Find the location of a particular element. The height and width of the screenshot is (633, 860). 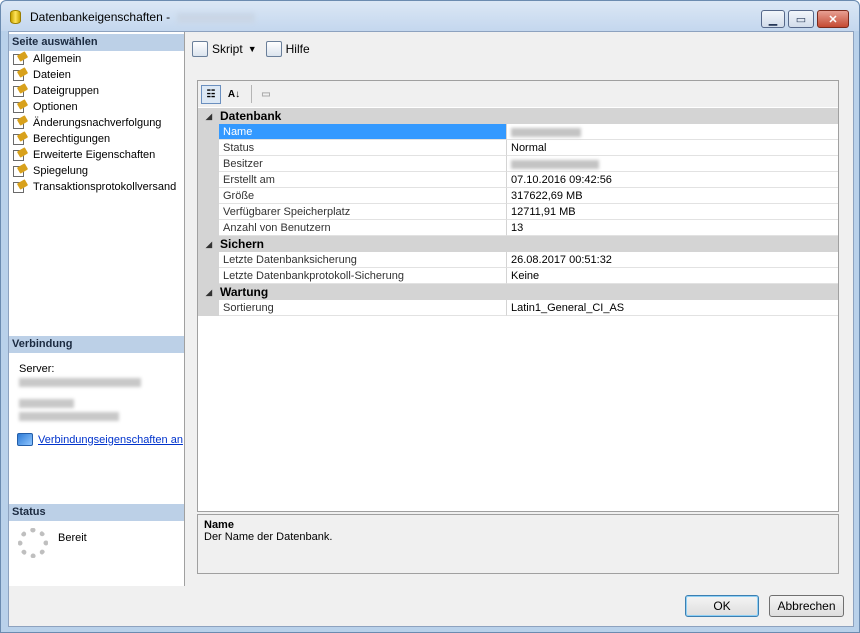

select-page-header: Seite auswählen is located at coordinates (96, 42).